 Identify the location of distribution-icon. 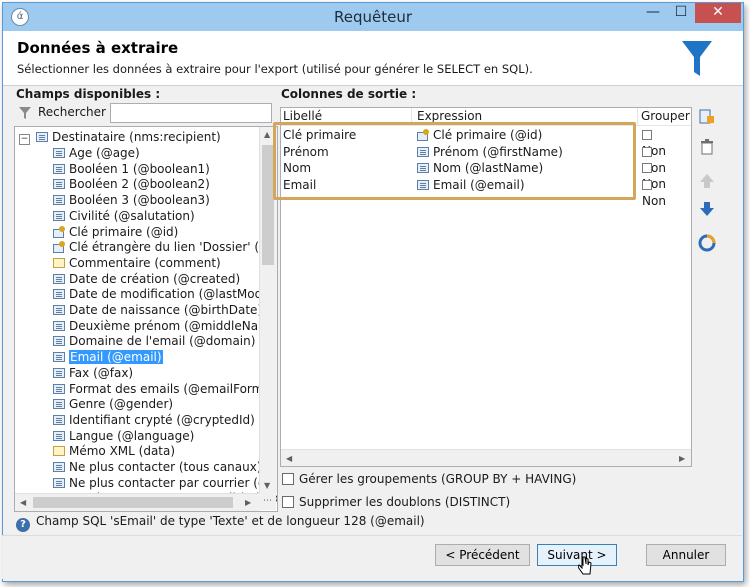
(707, 243).